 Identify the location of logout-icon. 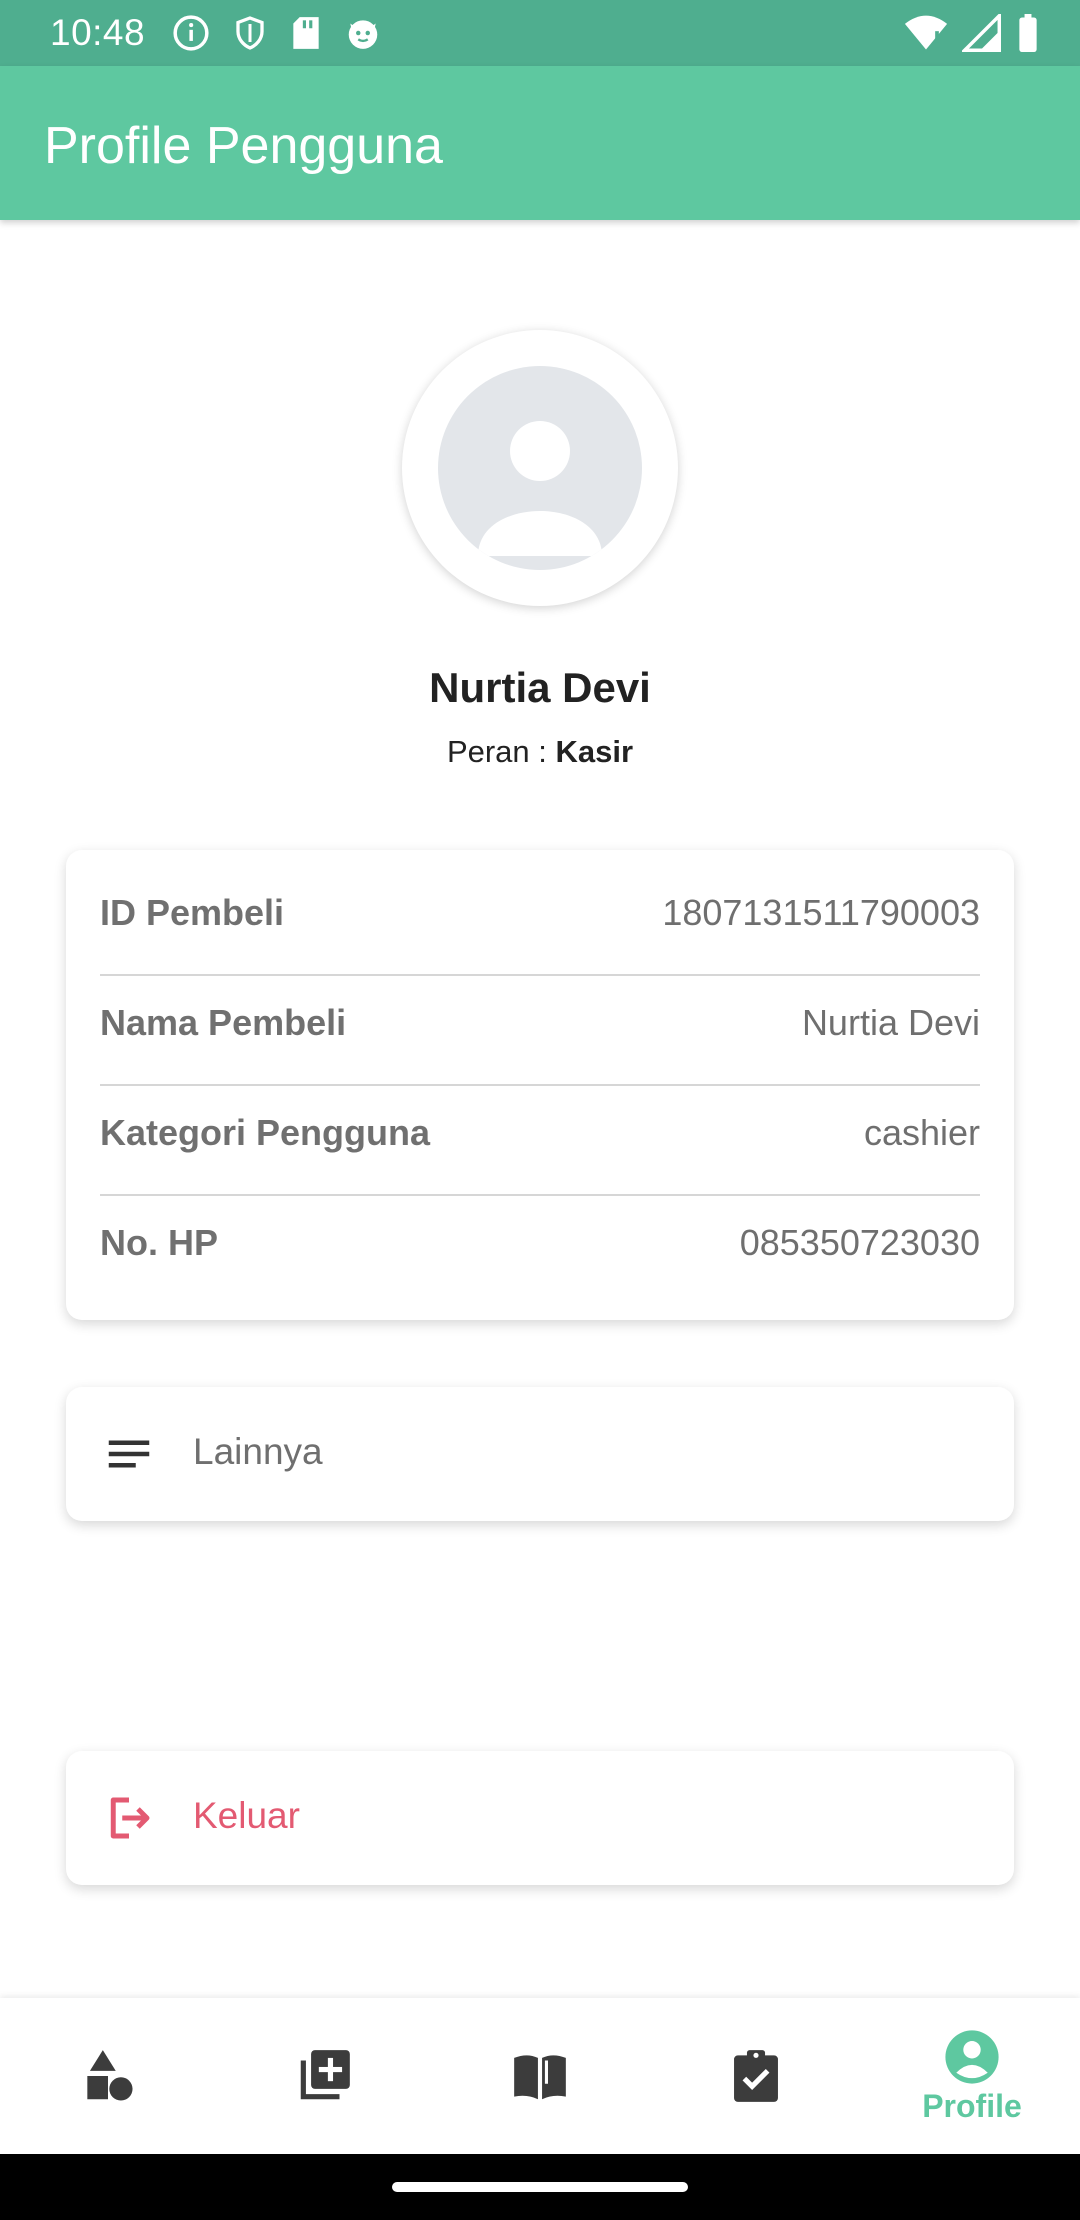
(130, 1818).